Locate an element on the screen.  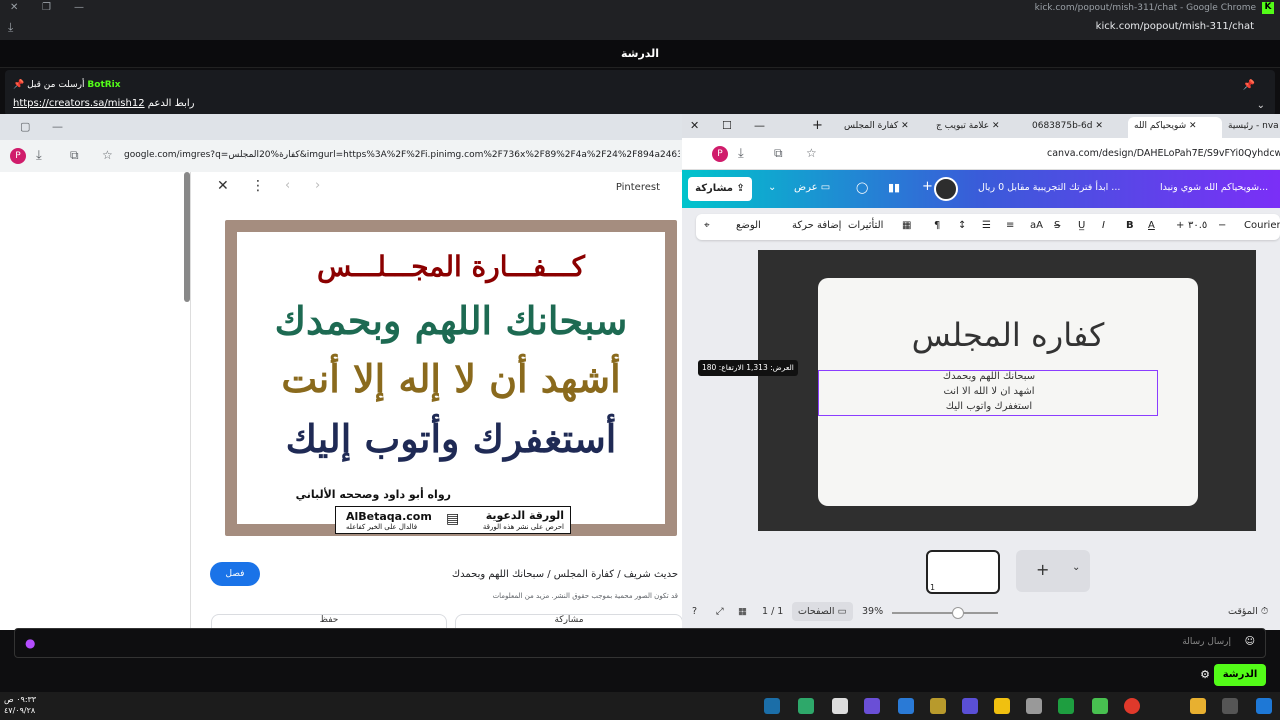
more-button: فصل is located at coordinates (235, 574).